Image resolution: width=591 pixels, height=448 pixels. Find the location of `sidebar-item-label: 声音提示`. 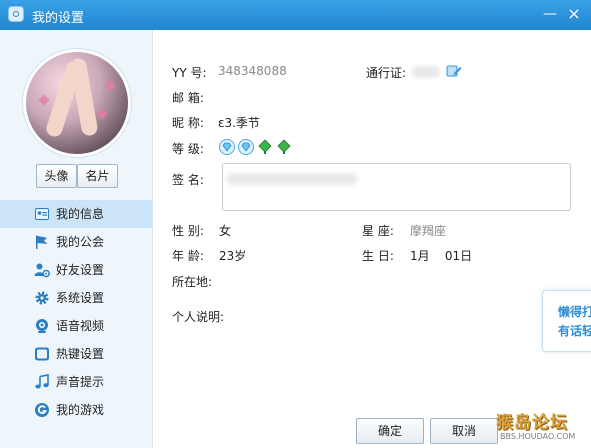

sidebar-item-label: 声音提示 is located at coordinates (80, 382).